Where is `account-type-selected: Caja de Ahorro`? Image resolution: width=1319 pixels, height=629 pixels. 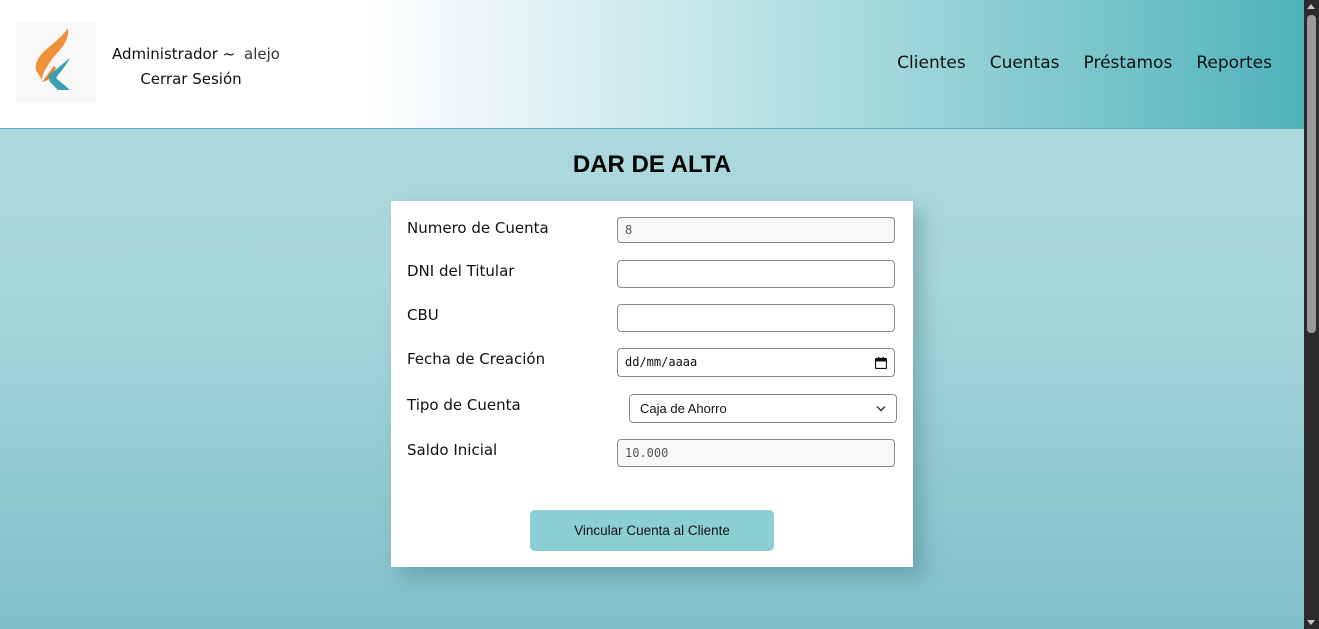 account-type-selected: Caja de Ahorro is located at coordinates (683, 408).